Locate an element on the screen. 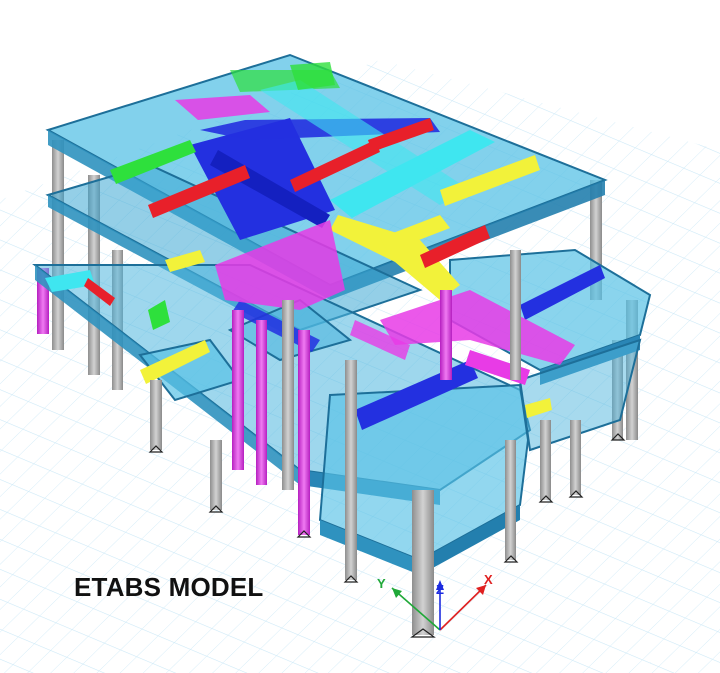  axis-z-label: Z is located at coordinates (440, 589).